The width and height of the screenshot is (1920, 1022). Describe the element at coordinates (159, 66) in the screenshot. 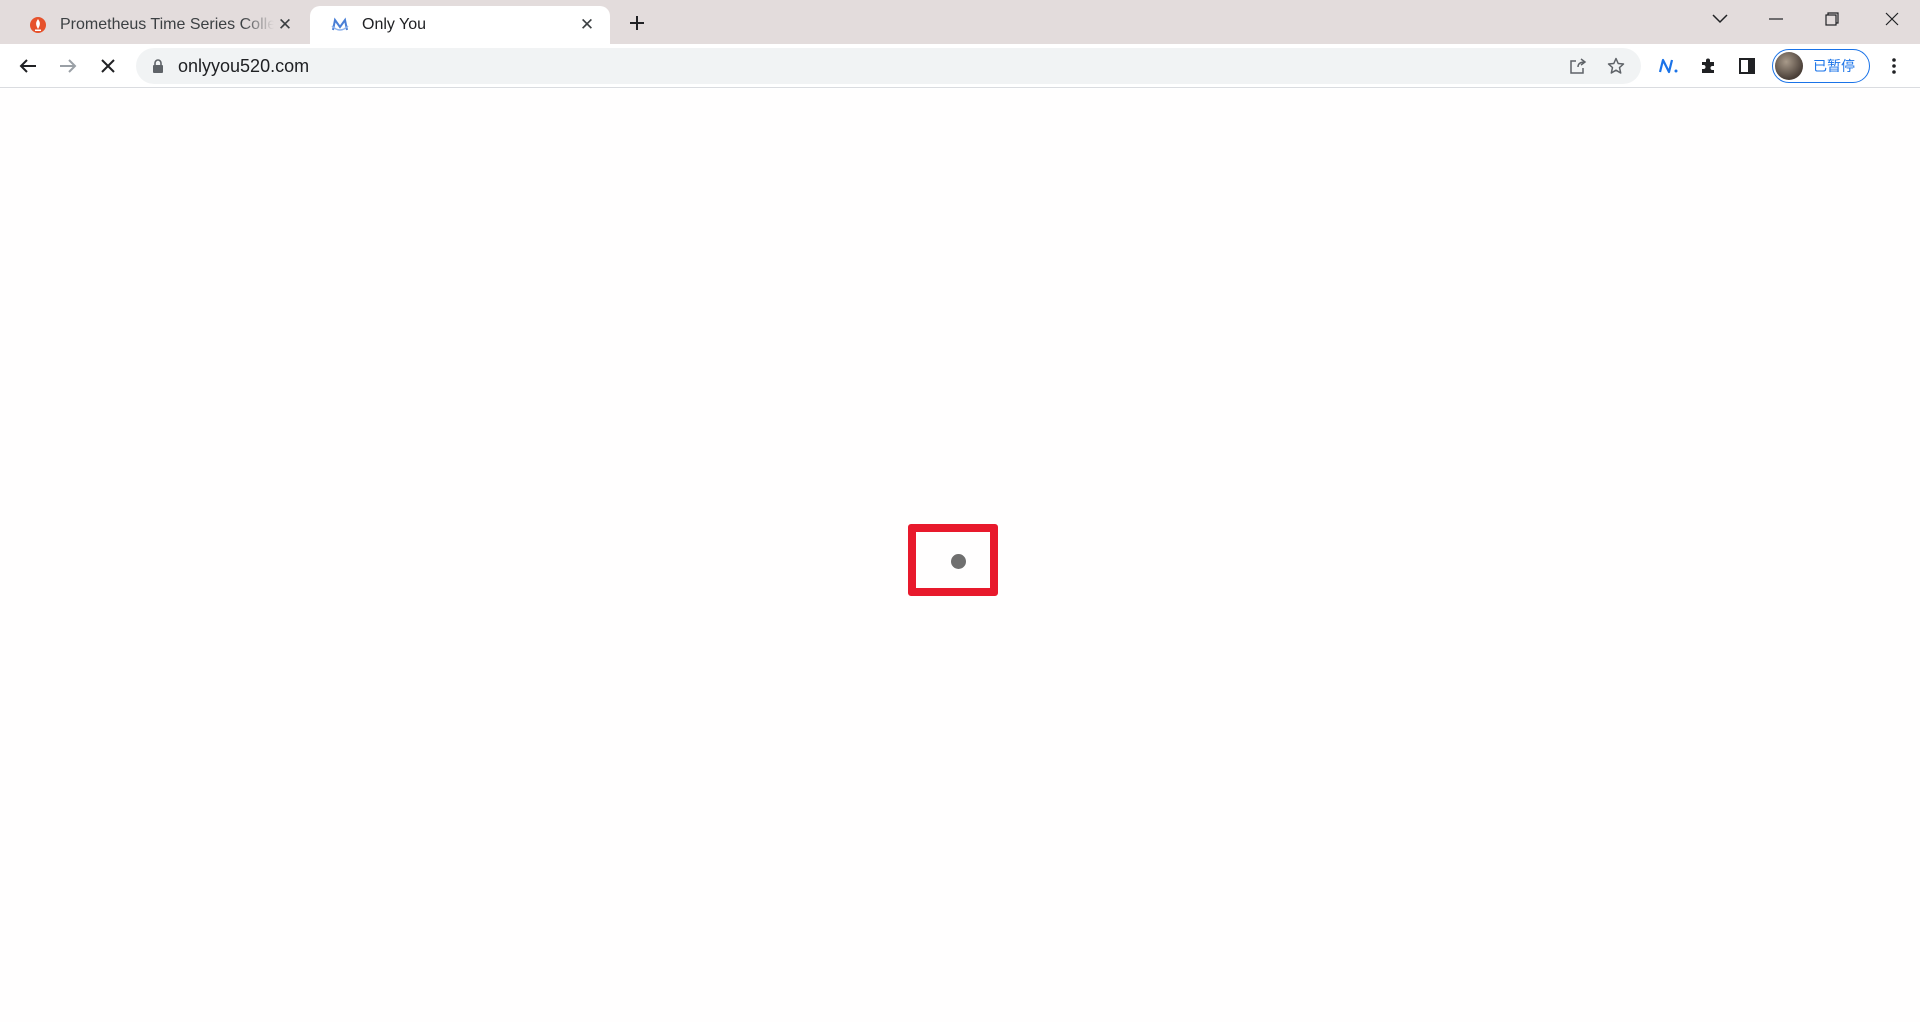

I see `lock-icon` at that location.